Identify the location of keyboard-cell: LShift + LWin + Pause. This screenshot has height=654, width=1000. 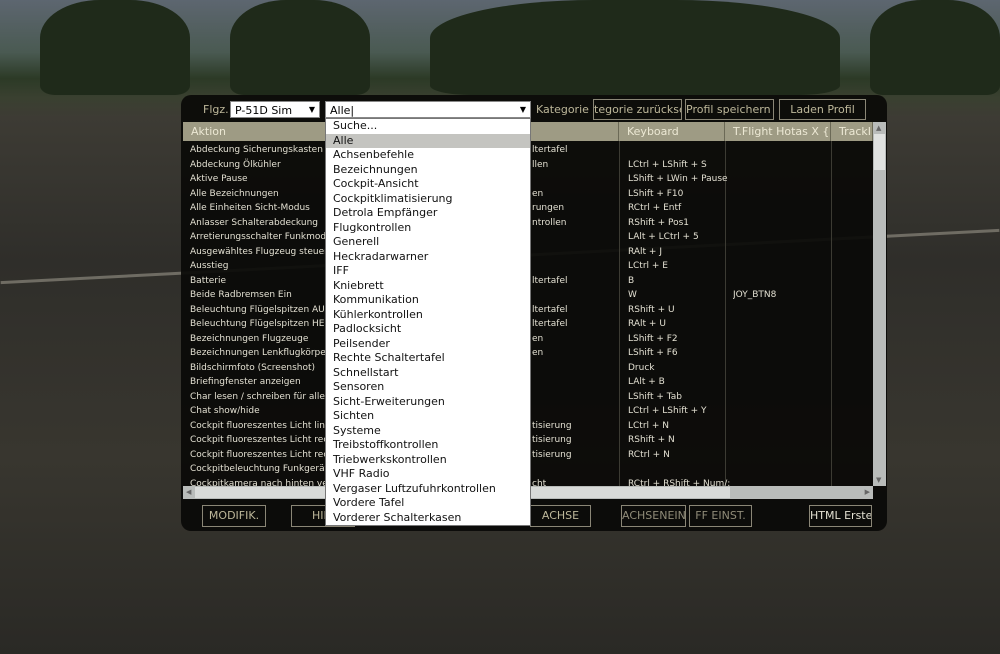
(678, 179).